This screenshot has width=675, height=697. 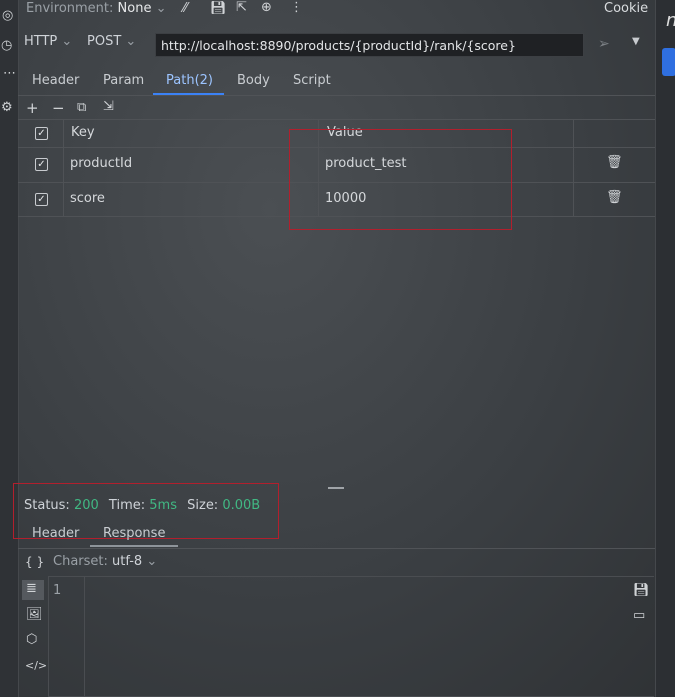 What do you see at coordinates (296, 7) in the screenshot?
I see `more-vertical-icon: ⋮` at bounding box center [296, 7].